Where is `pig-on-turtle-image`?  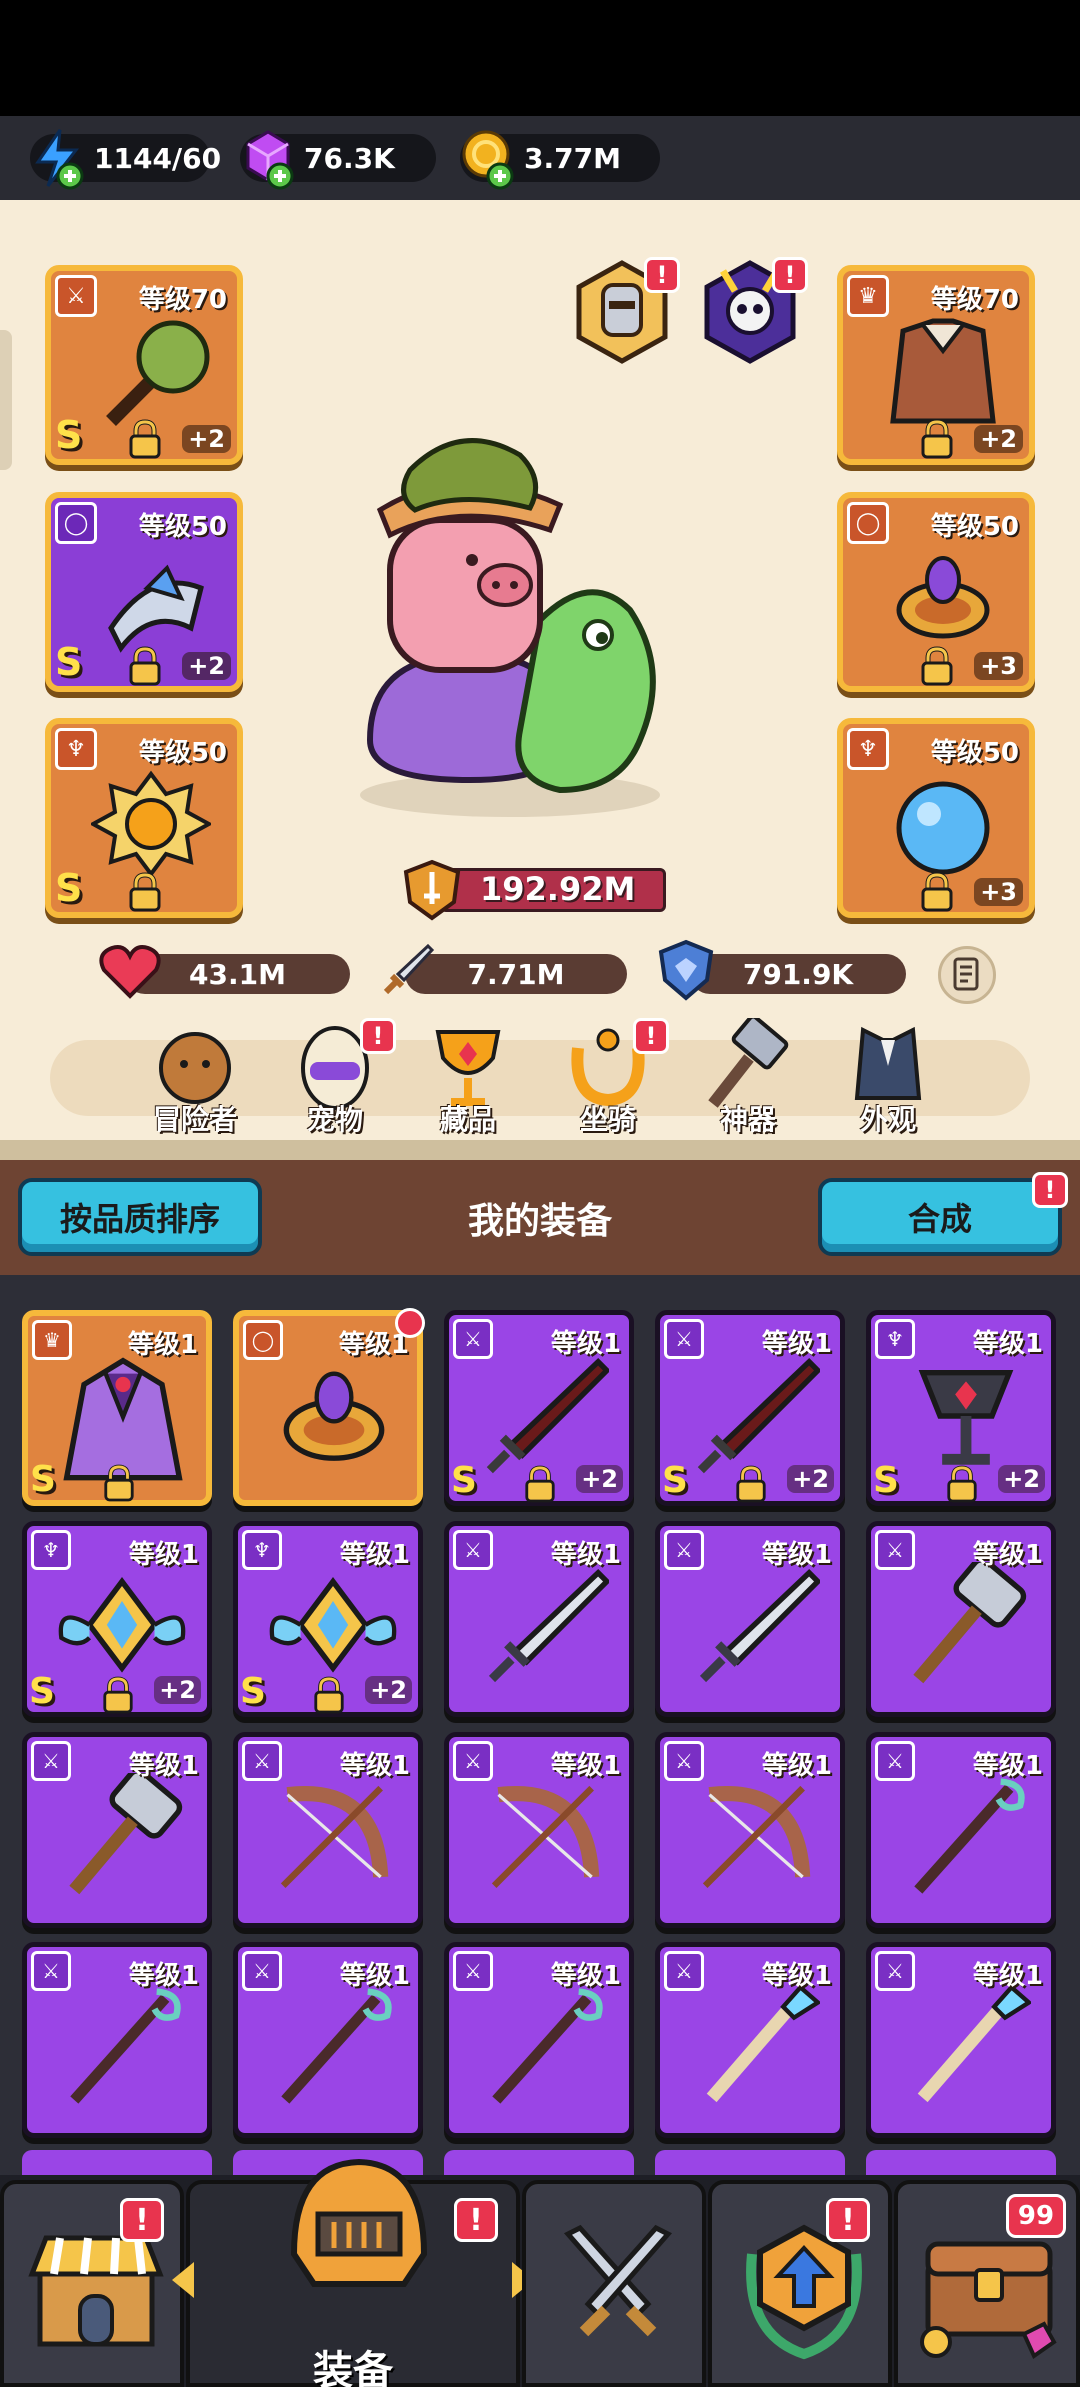
pig-on-turtle-image is located at coordinates (510, 627).